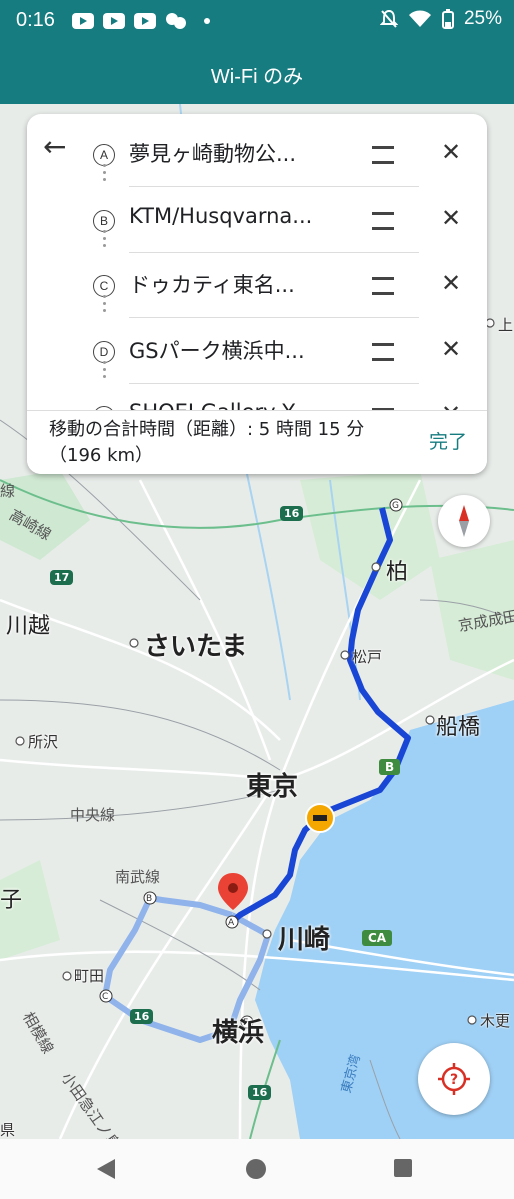 Image resolution: width=514 pixels, height=1199 pixels. I want to click on stop-badge: A, so click(104, 155).